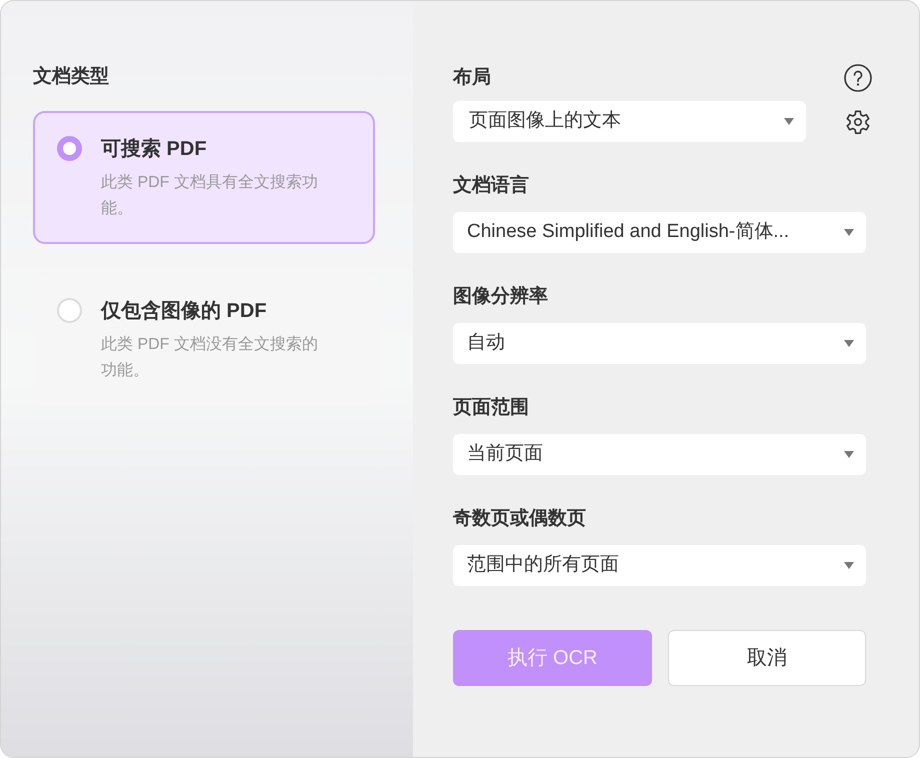 The width and height of the screenshot is (920, 758). What do you see at coordinates (659, 565) in the screenshot?
I see `dropdown: 范围中的所有页面` at bounding box center [659, 565].